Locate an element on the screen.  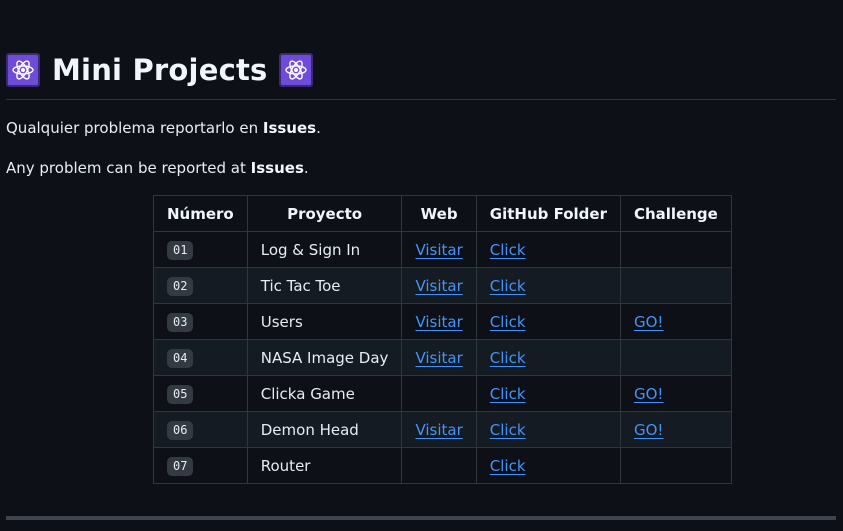
table-row: 01 Log & Sign In Visitar Click is located at coordinates (442, 249).